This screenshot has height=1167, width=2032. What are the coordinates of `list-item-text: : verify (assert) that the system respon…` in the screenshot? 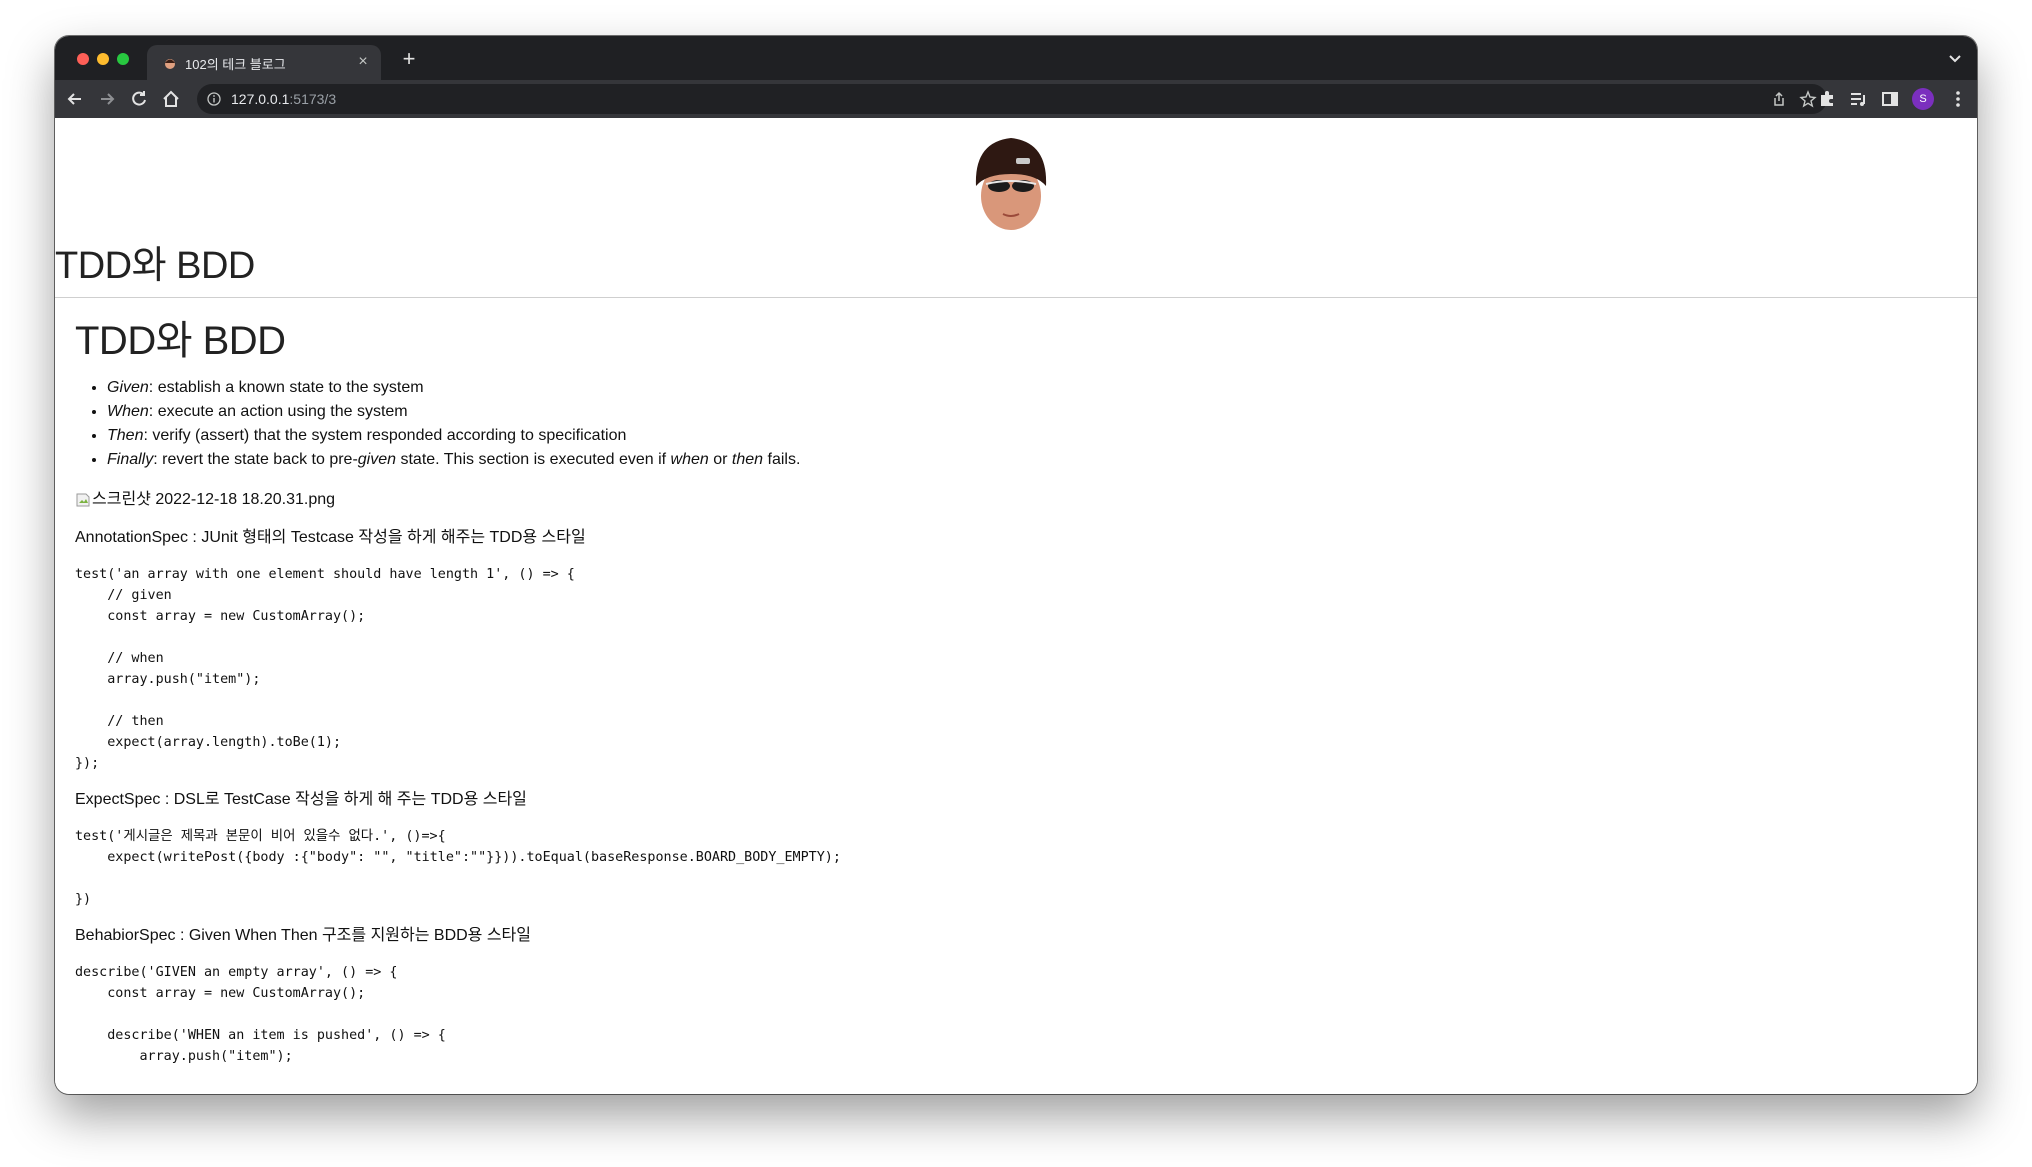 It's located at (385, 435).